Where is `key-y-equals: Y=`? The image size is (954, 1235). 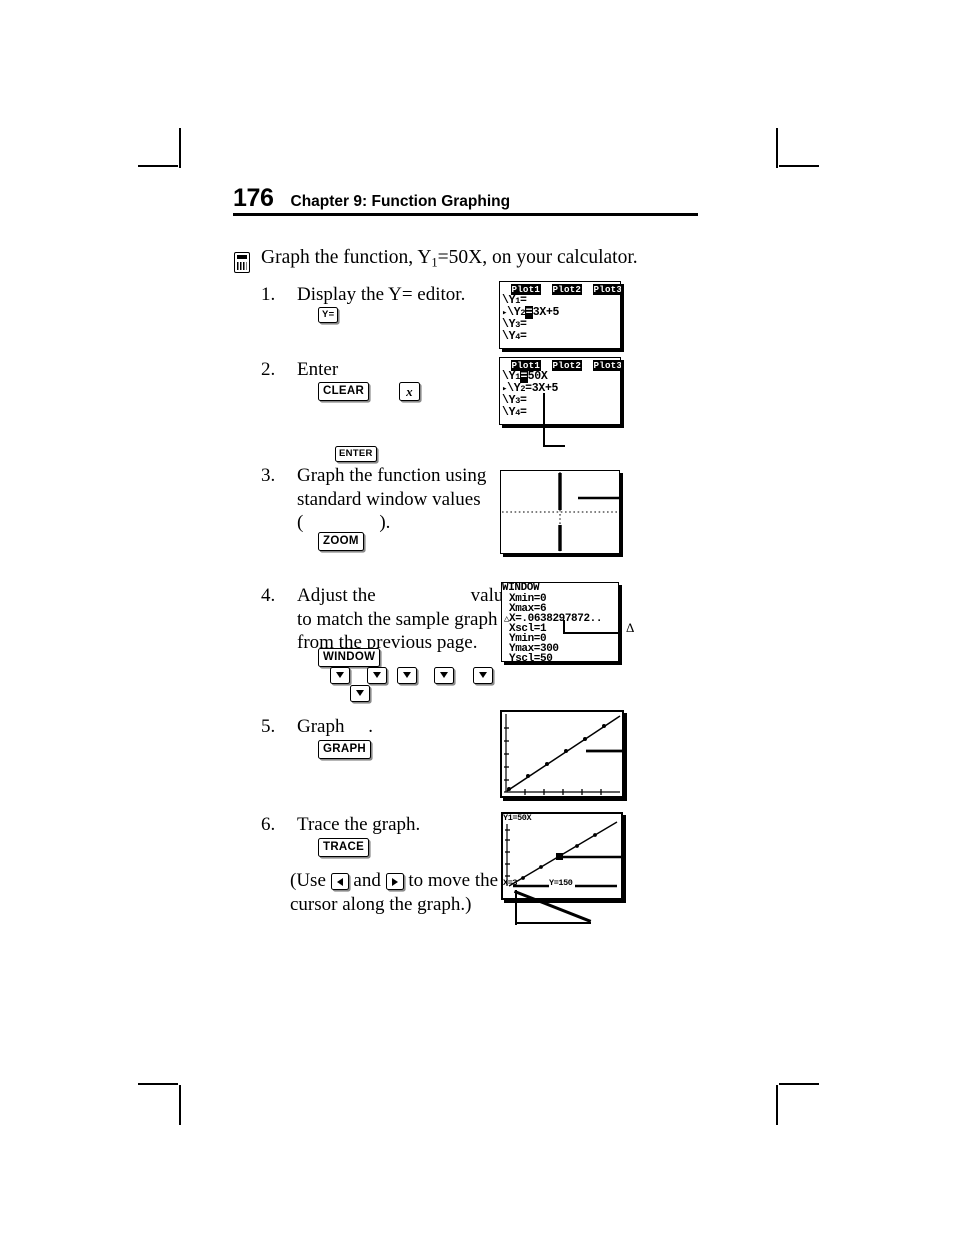
key-y-equals: Y= is located at coordinates (328, 315).